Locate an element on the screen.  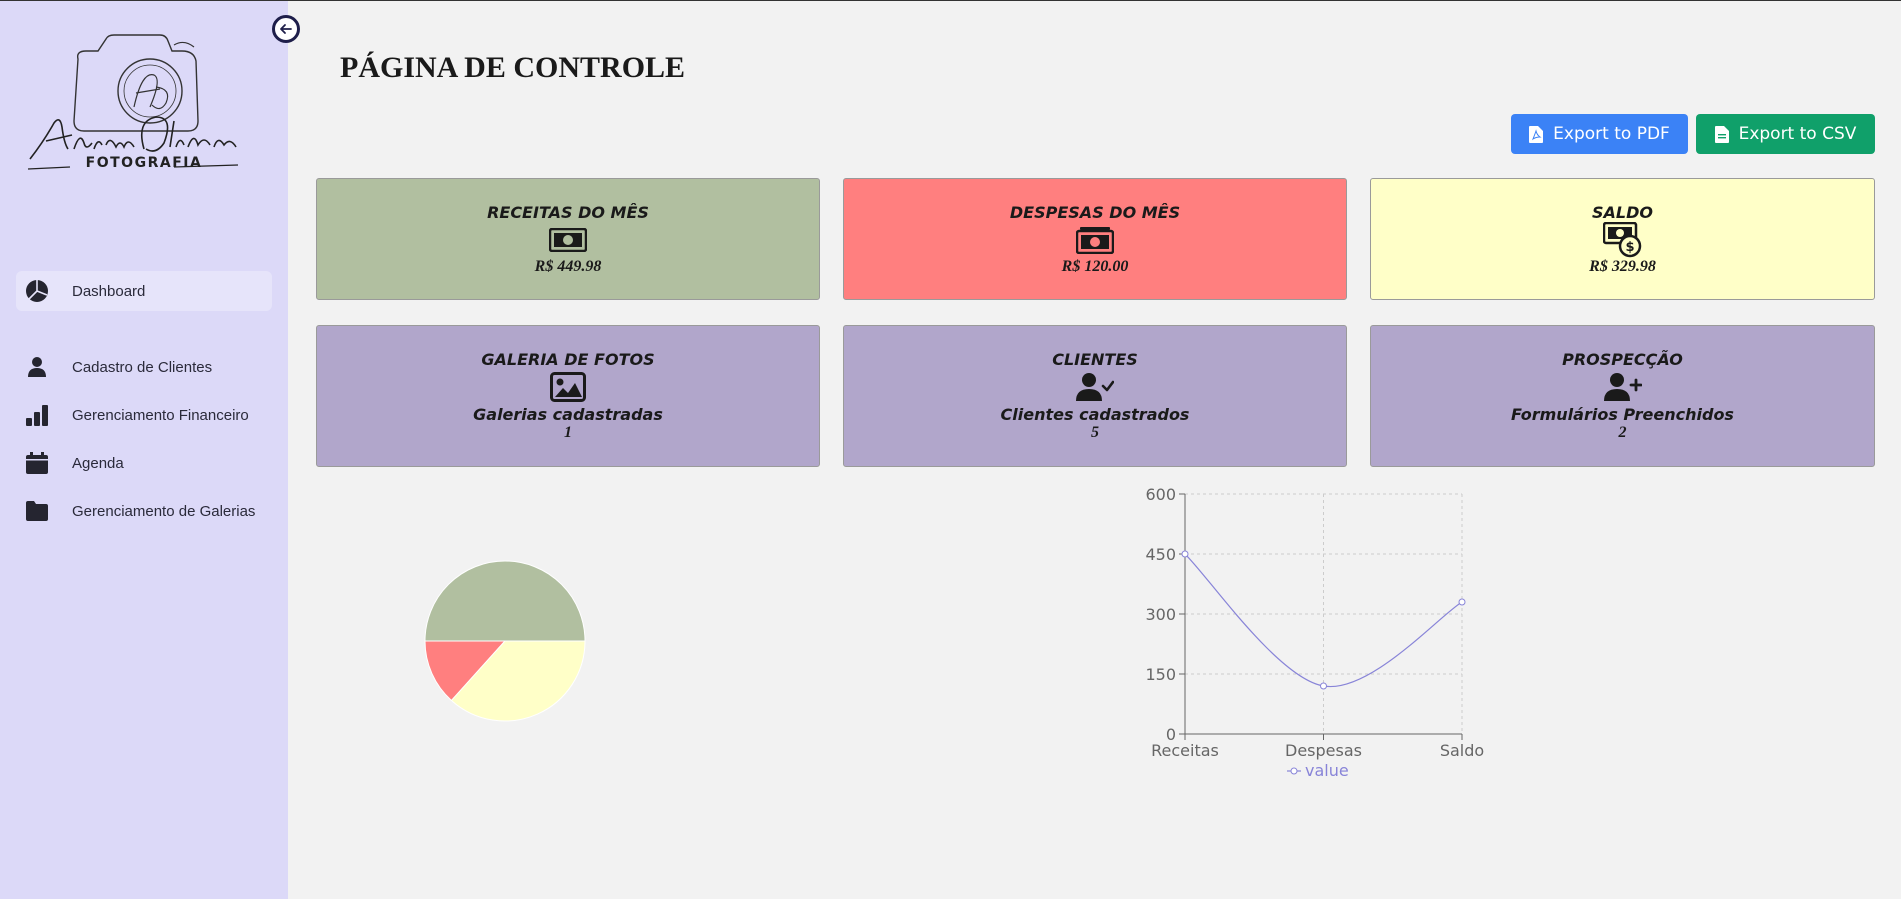
pdf-file-icon is located at coordinates (1536, 134).